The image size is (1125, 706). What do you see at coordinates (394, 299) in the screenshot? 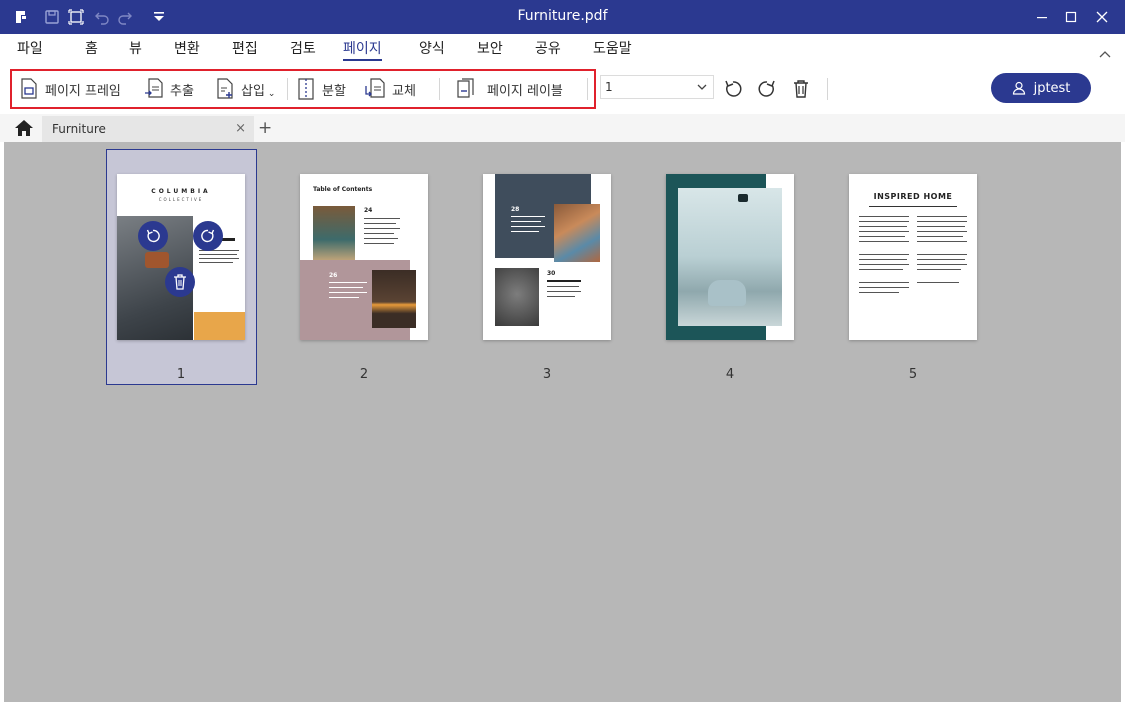
I see `orange-chair-photo` at bounding box center [394, 299].